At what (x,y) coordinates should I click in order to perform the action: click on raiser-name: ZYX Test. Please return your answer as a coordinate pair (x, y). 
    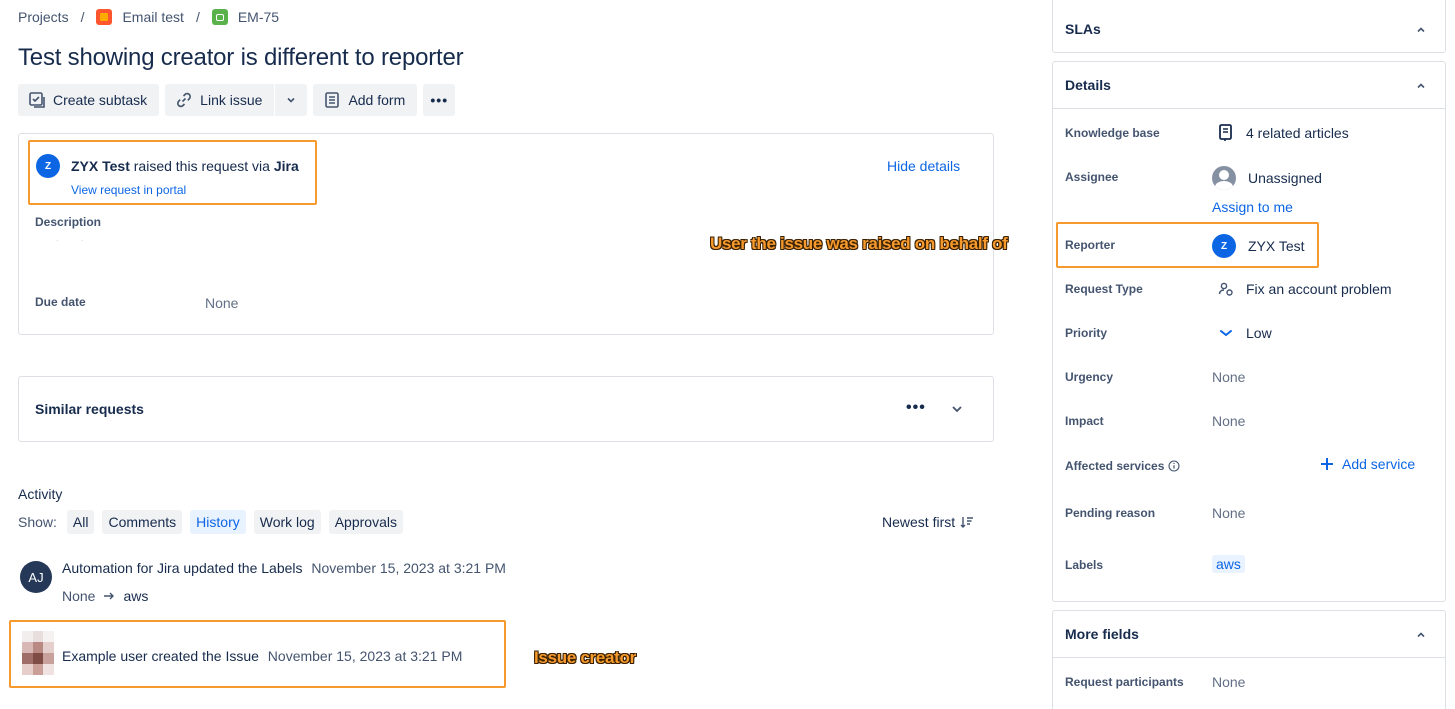
    Looking at the image, I should click on (100, 166).